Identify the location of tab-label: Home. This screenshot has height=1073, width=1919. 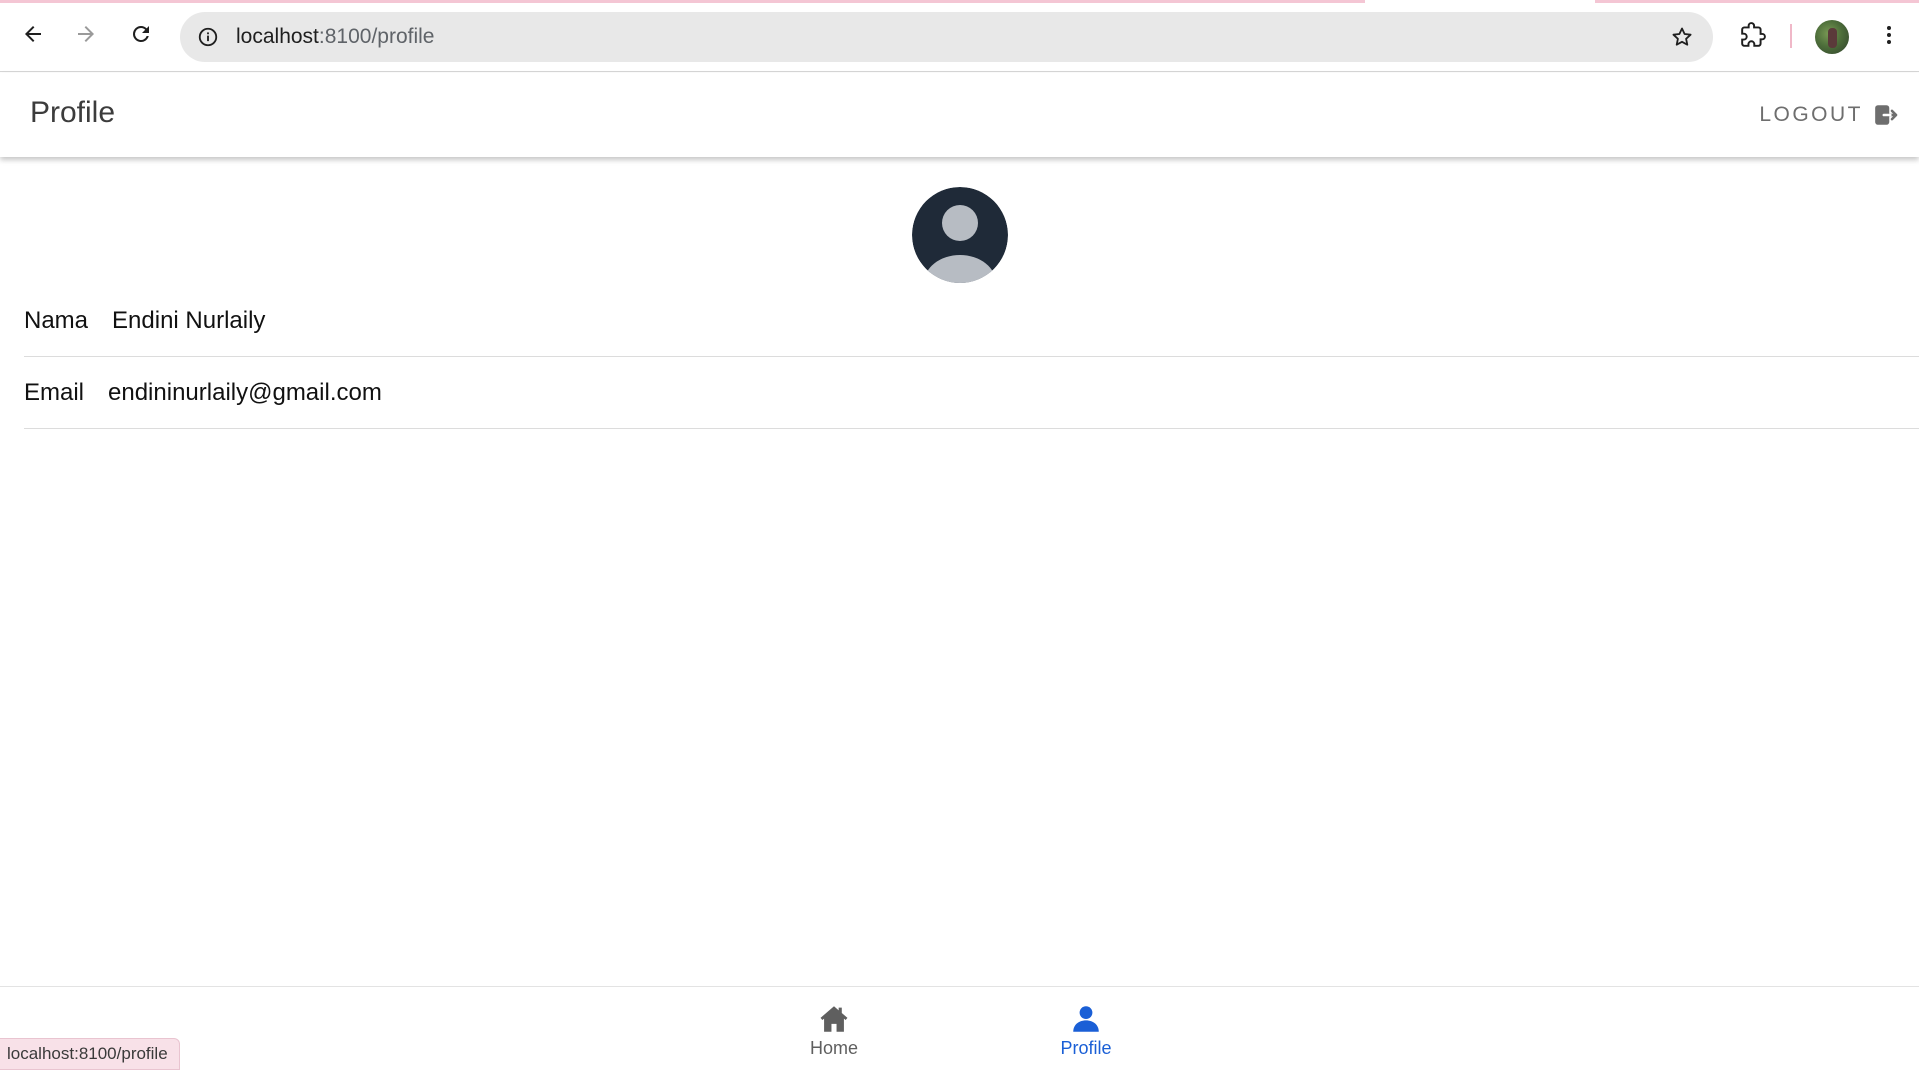
(833, 1047).